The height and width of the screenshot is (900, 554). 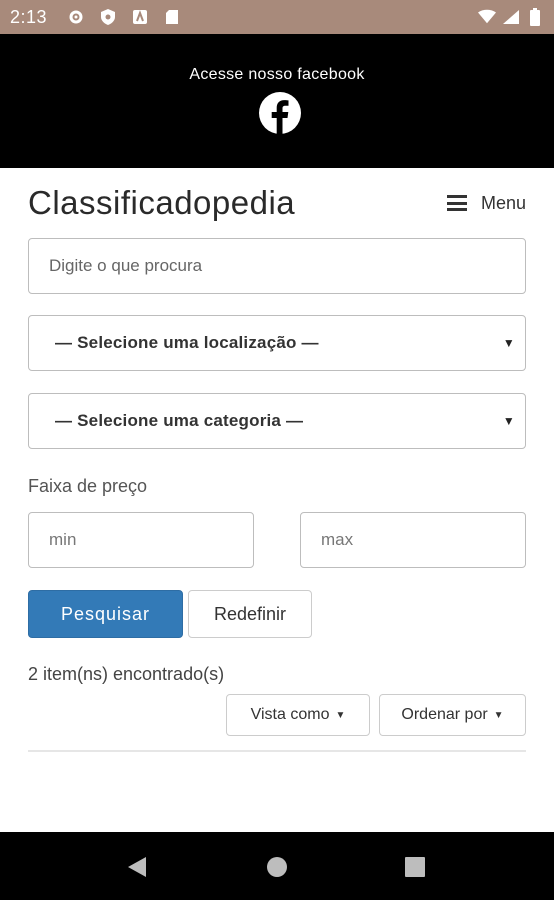 I want to click on facebook-banner-text: Acesse nosso facebook, so click(x=277, y=75).